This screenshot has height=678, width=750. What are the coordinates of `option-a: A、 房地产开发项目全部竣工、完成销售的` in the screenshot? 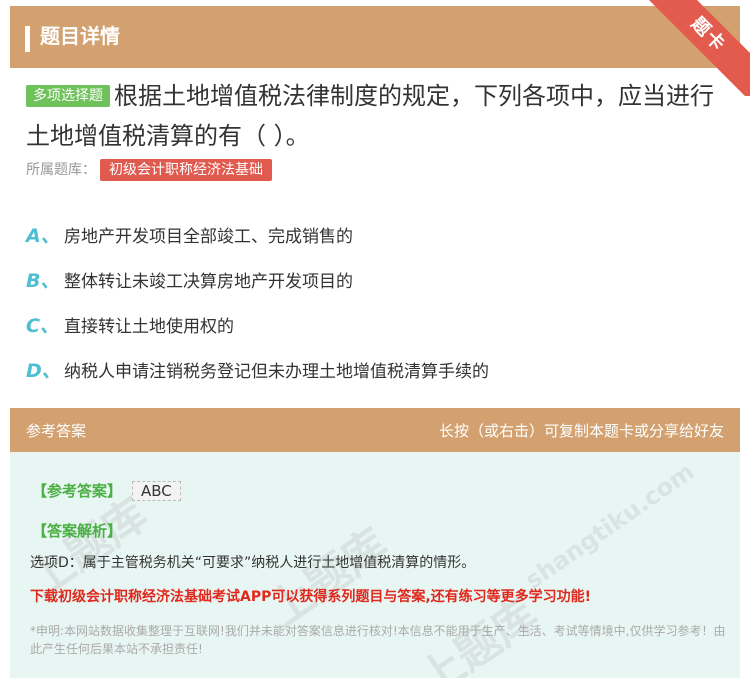 It's located at (257, 234).